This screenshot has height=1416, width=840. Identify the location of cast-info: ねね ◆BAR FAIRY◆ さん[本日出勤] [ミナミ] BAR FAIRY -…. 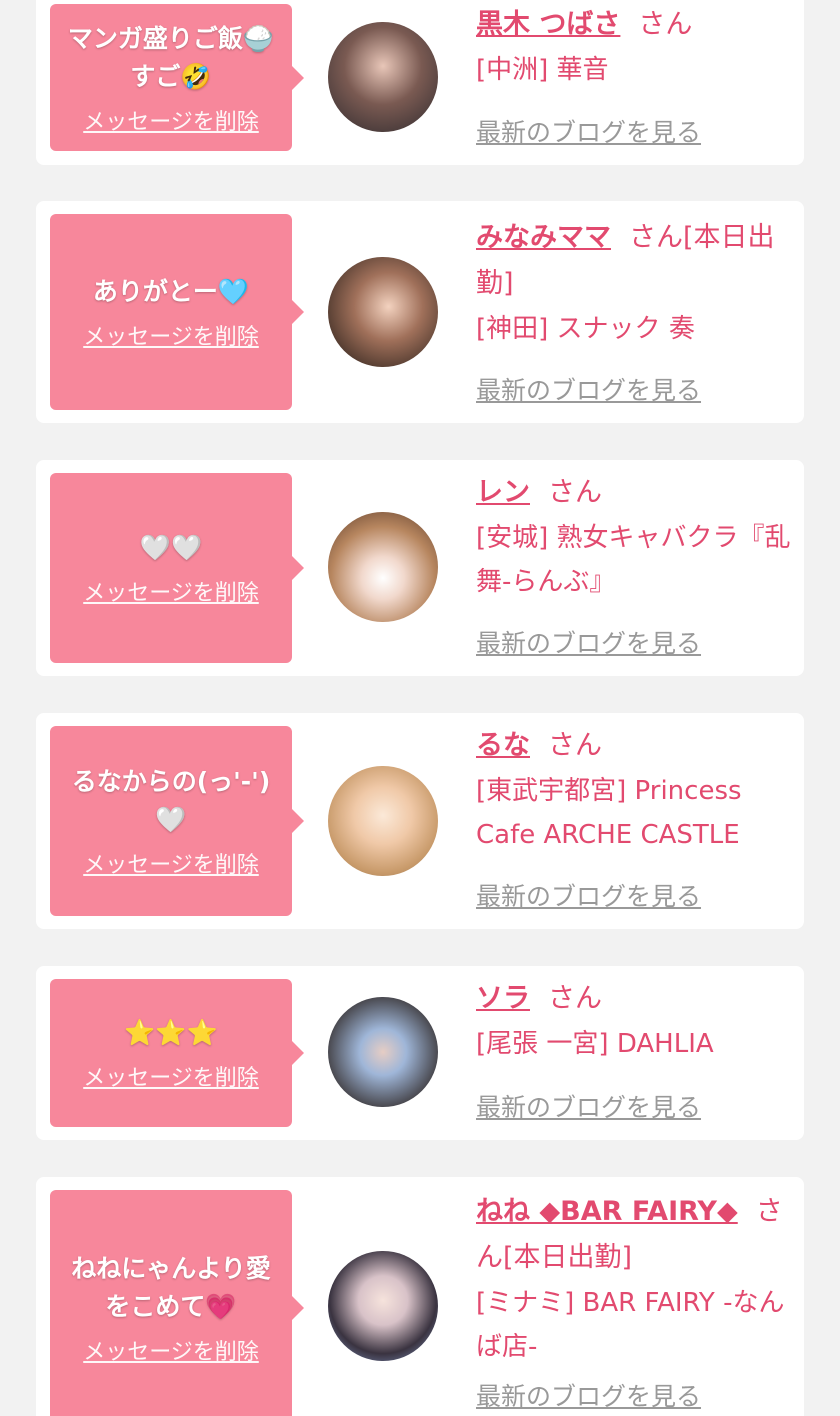
(634, 1279).